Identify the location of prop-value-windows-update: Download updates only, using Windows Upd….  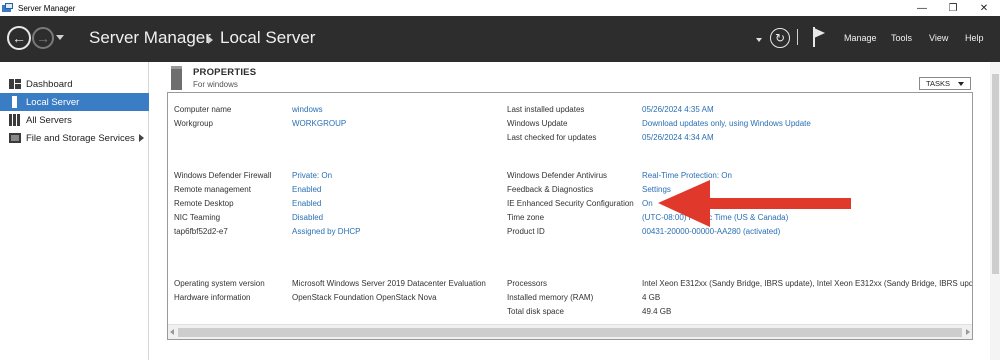
(726, 124).